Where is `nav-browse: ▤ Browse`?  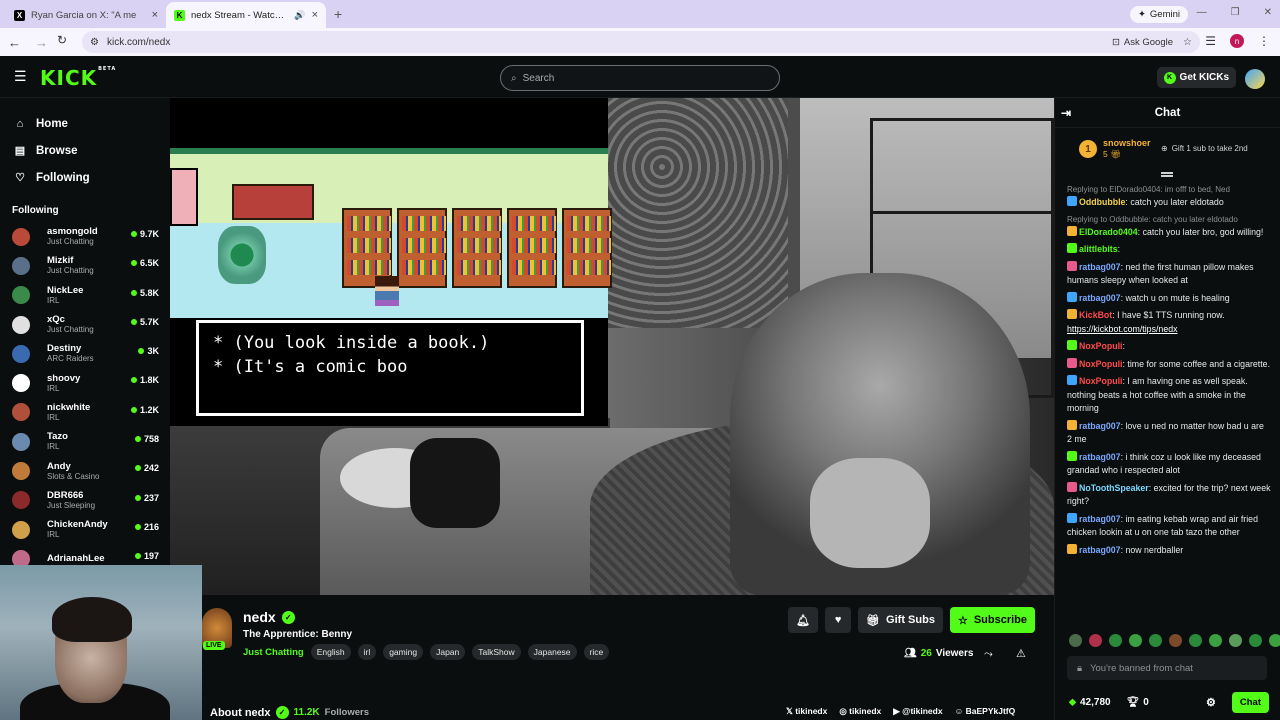 nav-browse: ▤ Browse is located at coordinates (85, 150).